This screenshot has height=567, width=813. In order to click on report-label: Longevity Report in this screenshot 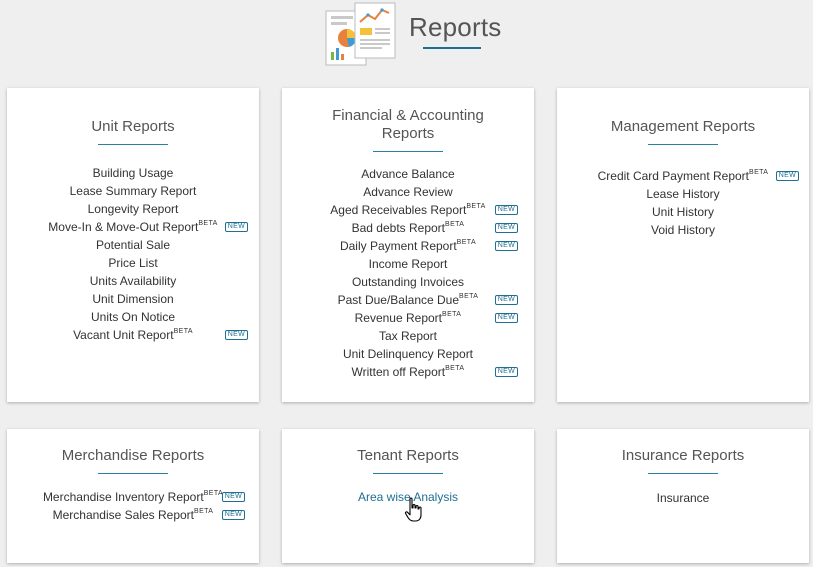, I will do `click(133, 209)`.